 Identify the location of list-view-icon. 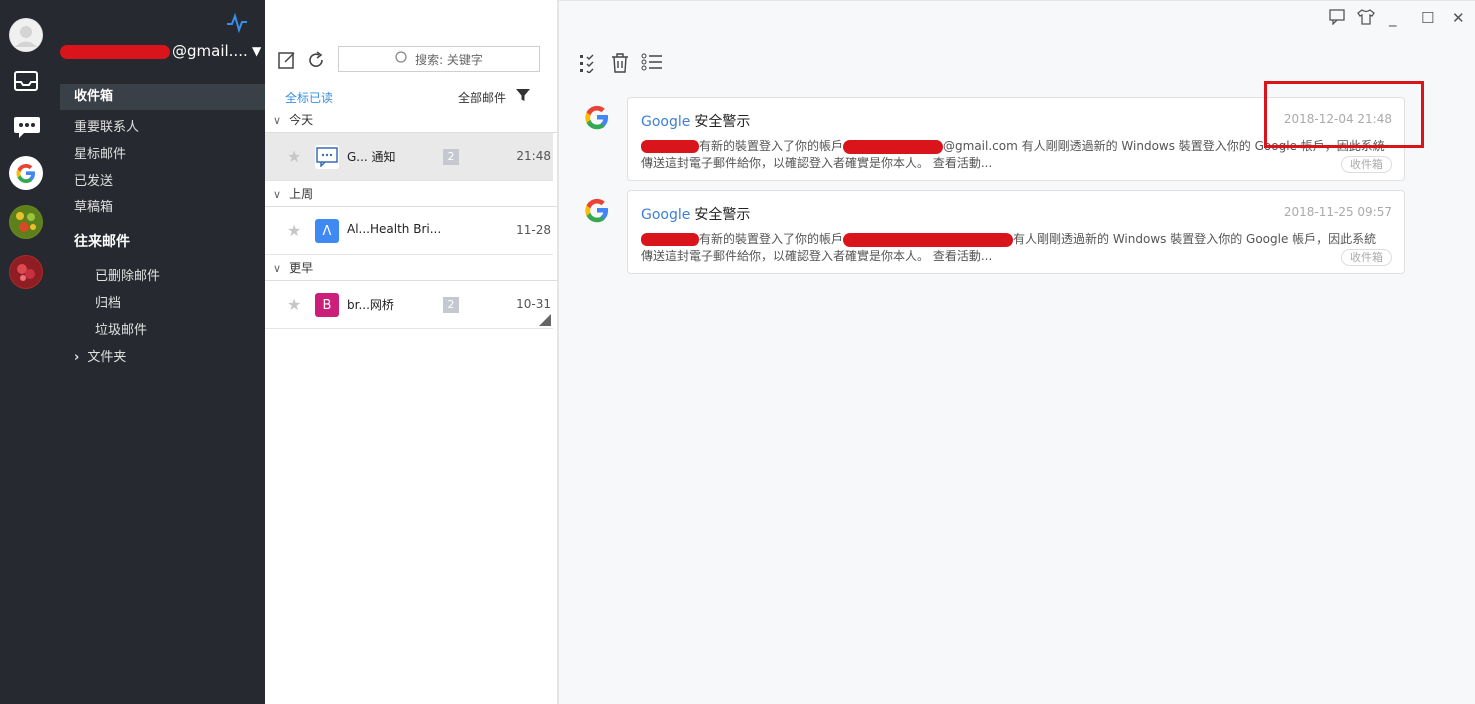
(652, 64).